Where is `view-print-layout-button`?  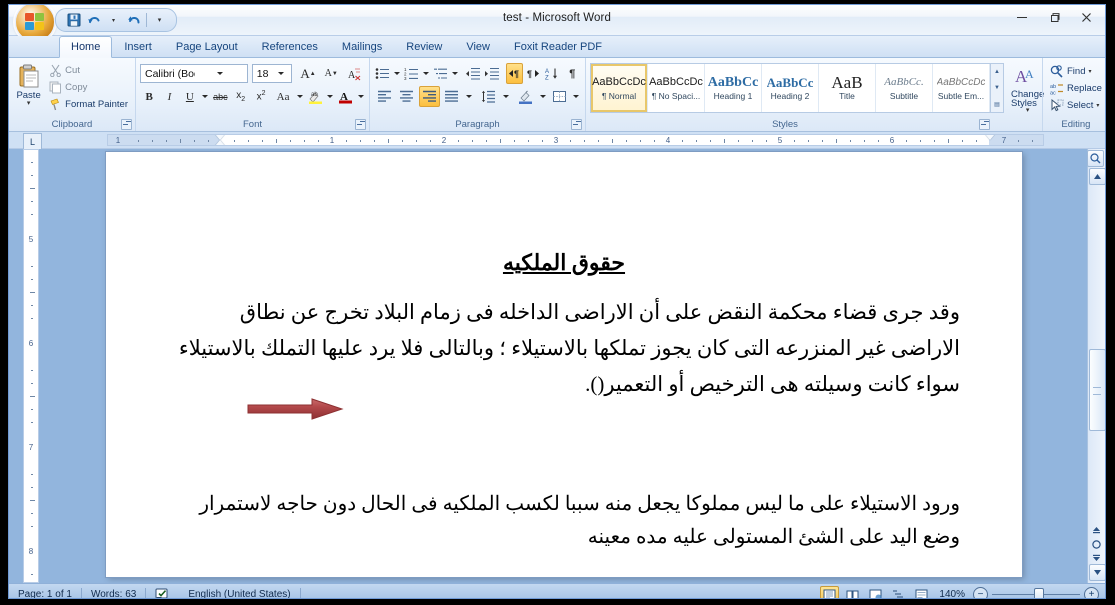
view-print-layout-button is located at coordinates (830, 591).